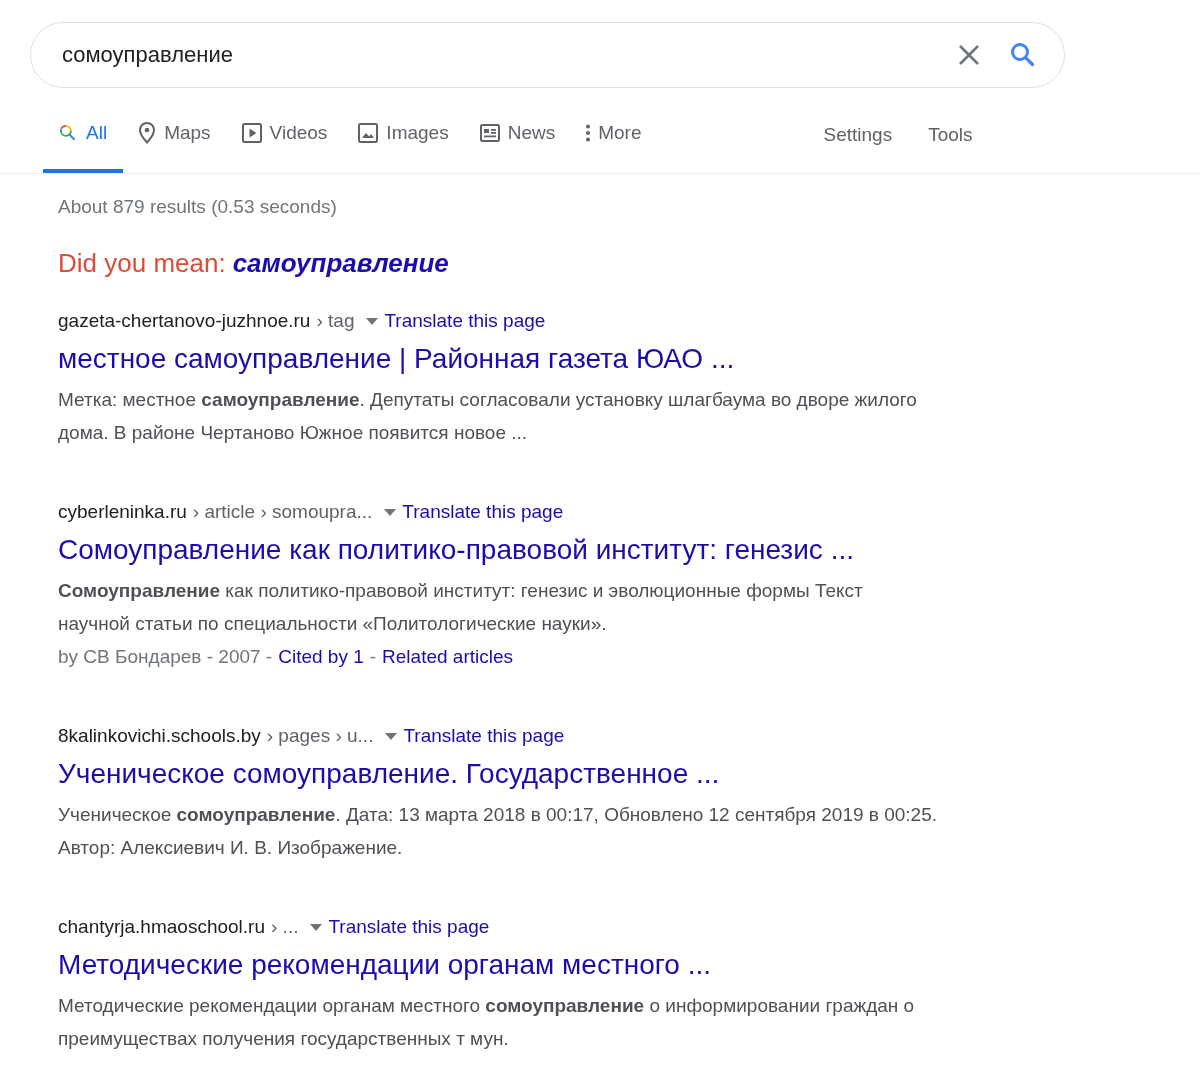 The height and width of the screenshot is (1076, 1200). I want to click on more-icon, so click(588, 132).